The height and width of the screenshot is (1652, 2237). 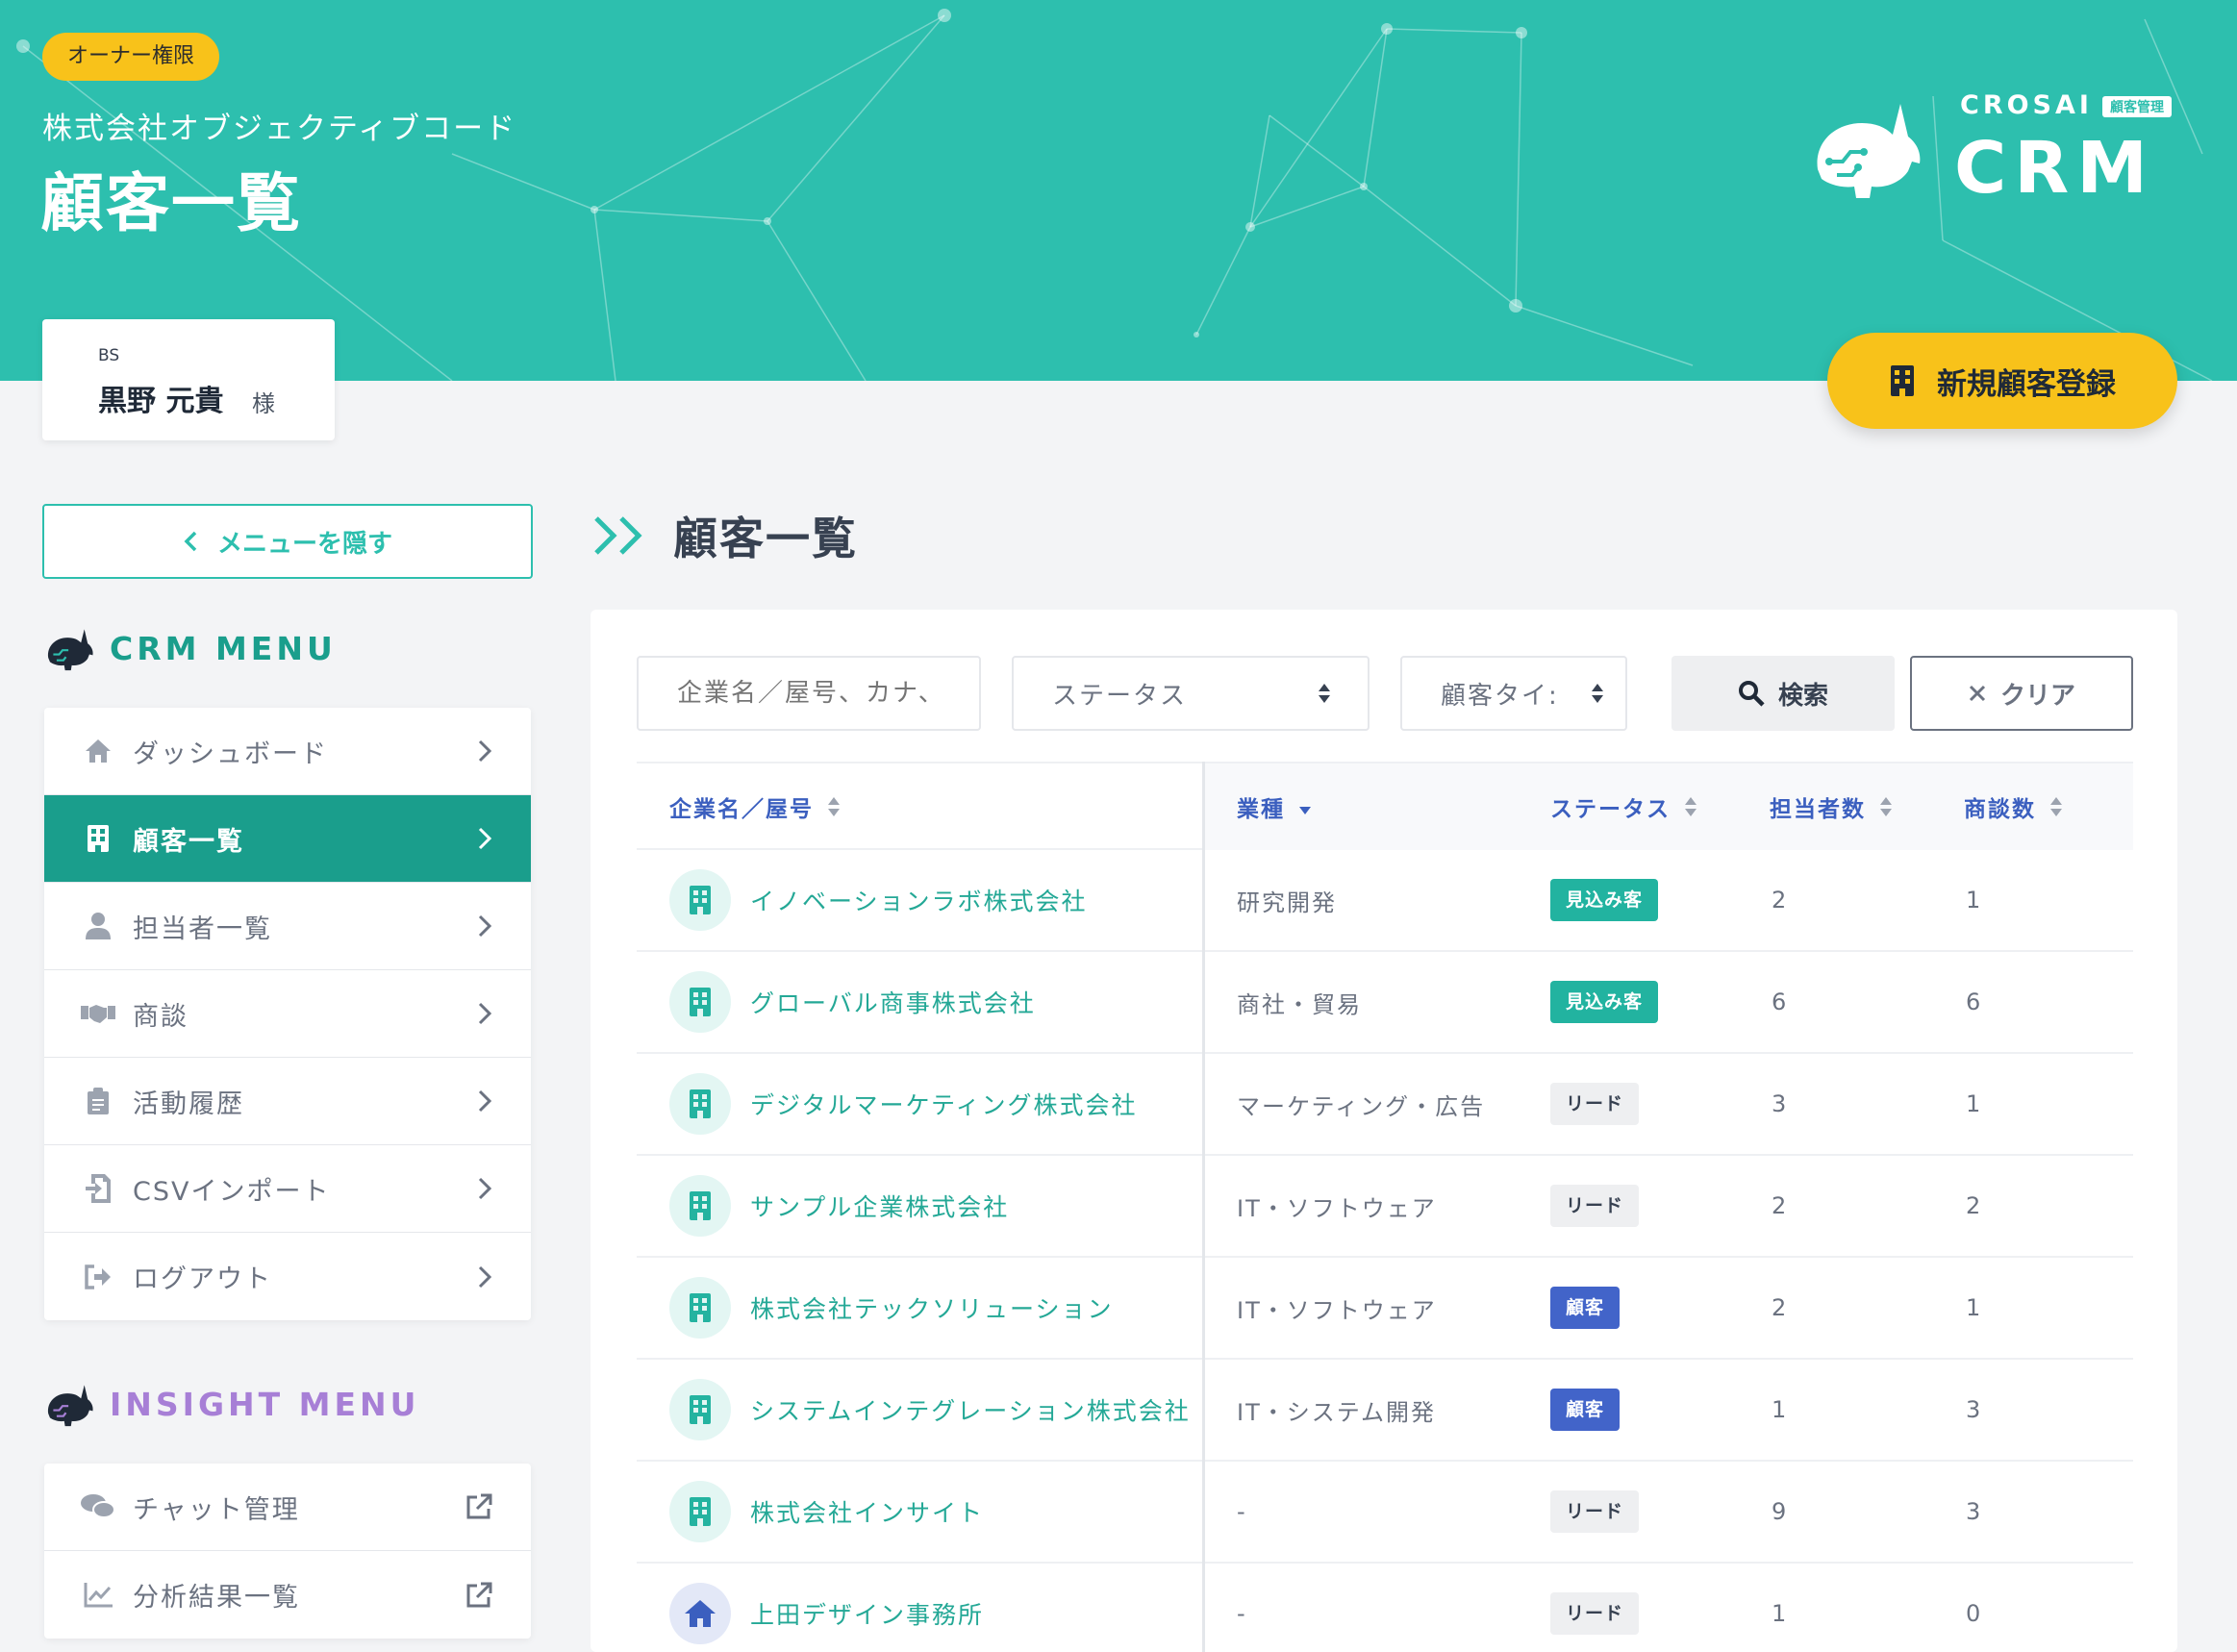 What do you see at coordinates (287, 1595) in the screenshot?
I see `sidebar-item-analysis: 分析結果一覧` at bounding box center [287, 1595].